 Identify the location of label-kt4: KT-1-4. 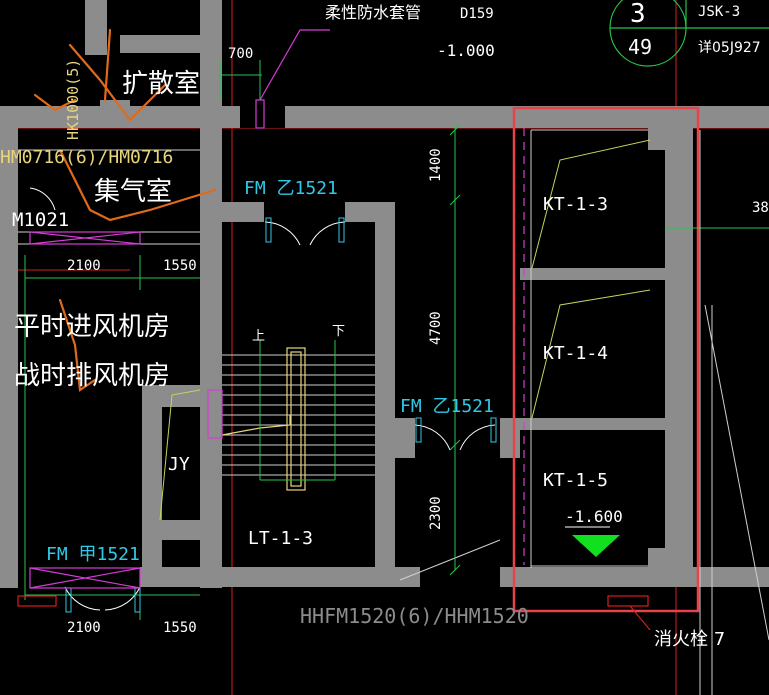
(575, 353).